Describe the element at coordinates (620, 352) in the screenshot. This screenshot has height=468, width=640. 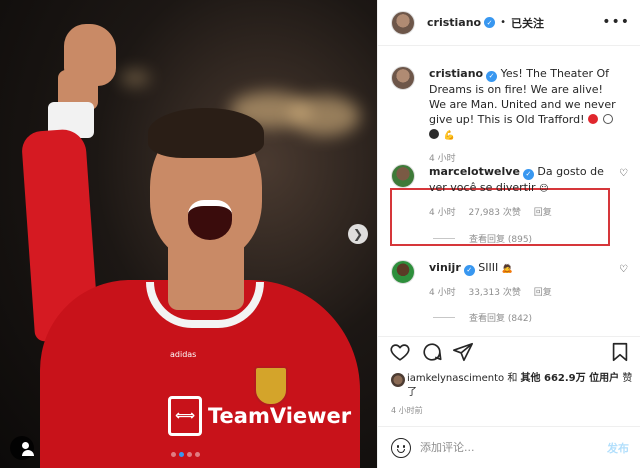
I see `bookmark-icon` at that location.